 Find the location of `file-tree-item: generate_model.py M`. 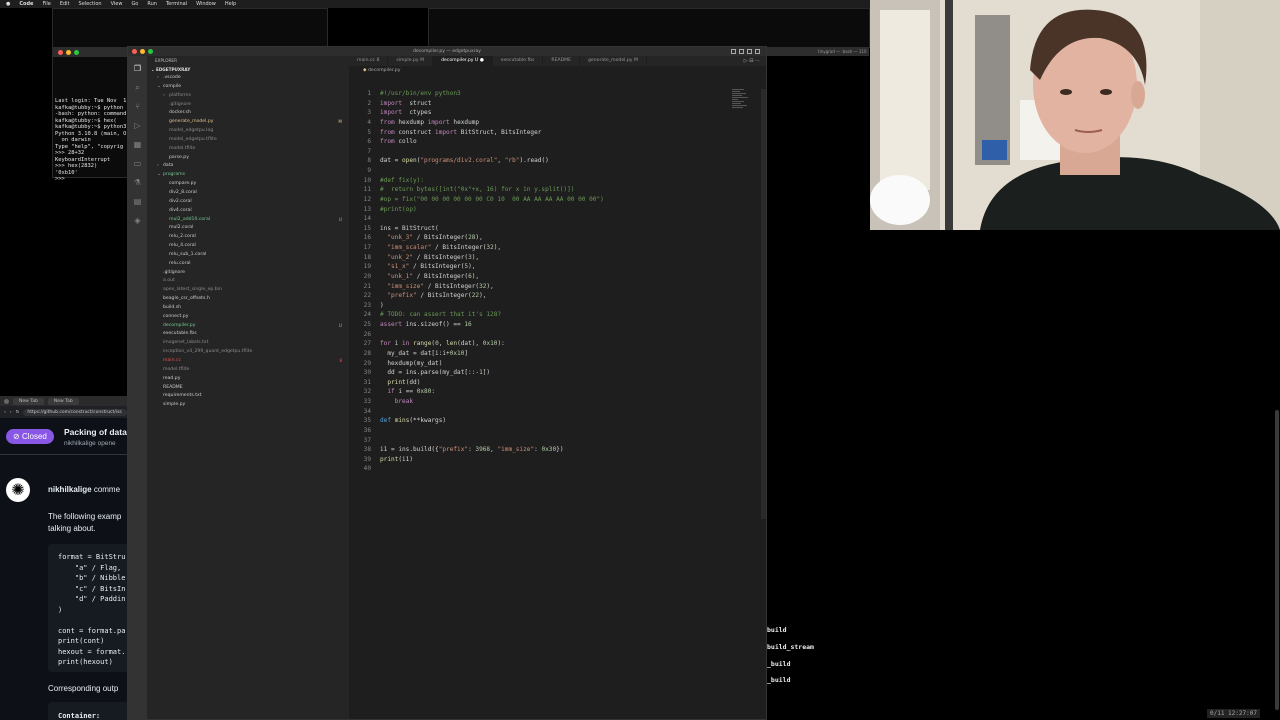

file-tree-item: generate_model.py M is located at coordinates (248, 122).